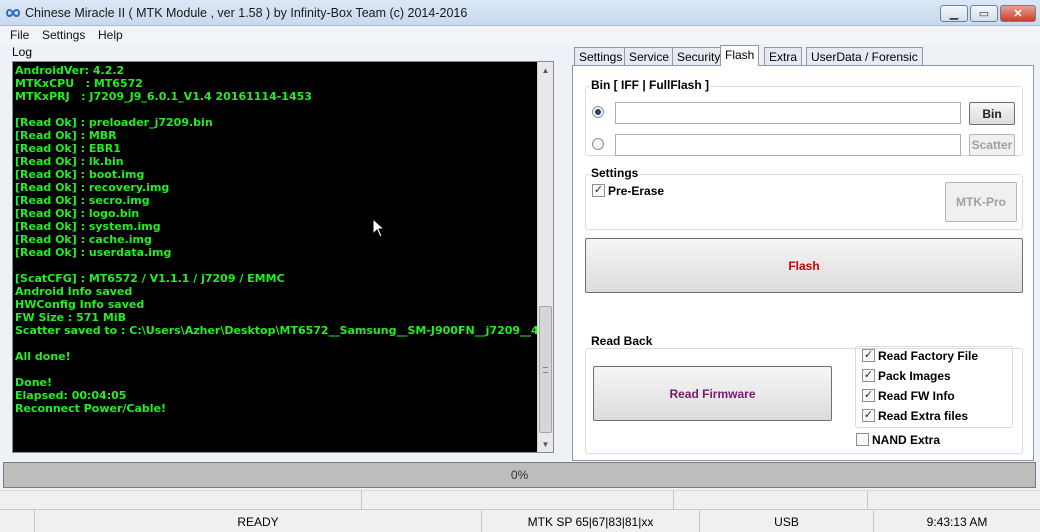  What do you see at coordinates (864, 56) in the screenshot?
I see `tab-userdata-forensic: UserData / Forensic` at bounding box center [864, 56].